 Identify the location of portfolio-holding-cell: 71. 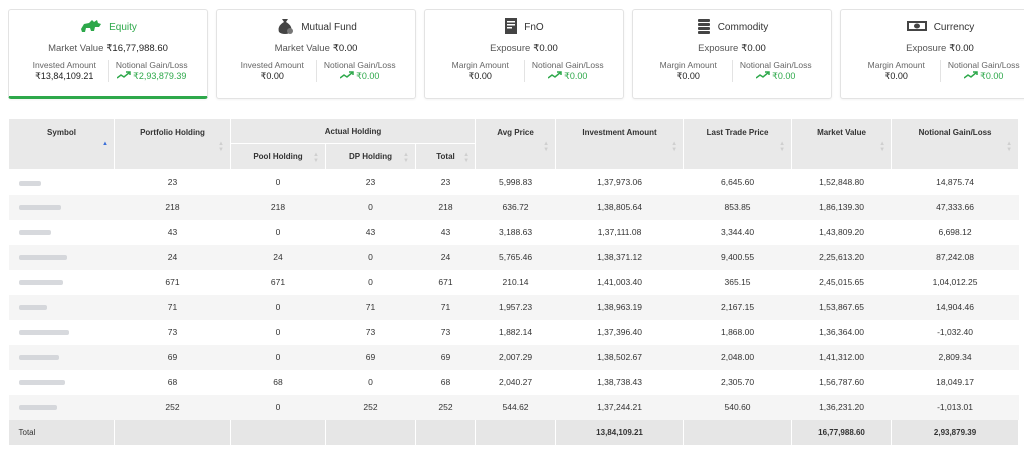
(172, 307).